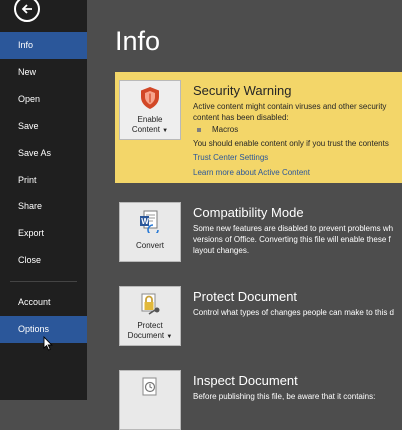 The height and width of the screenshot is (430, 402). I want to click on nav-divider, so click(43, 281).